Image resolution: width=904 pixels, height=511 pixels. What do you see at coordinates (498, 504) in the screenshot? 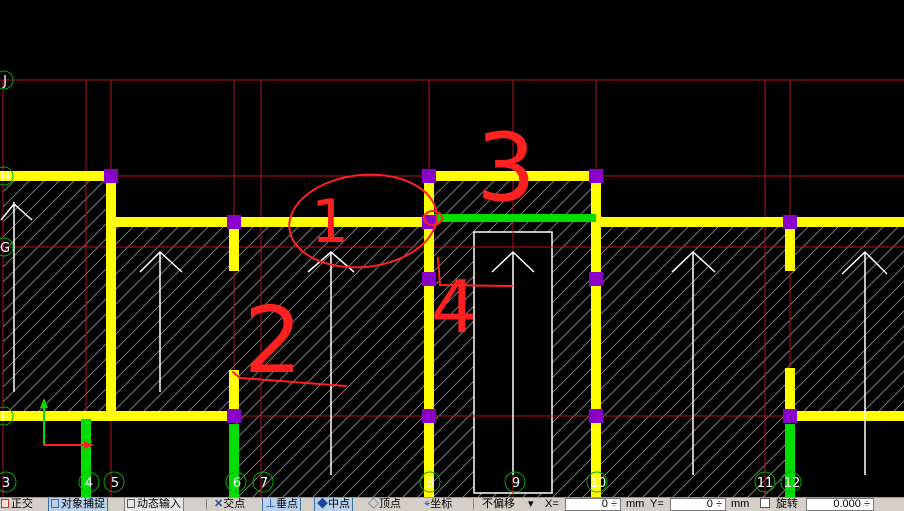
I see `offset-mode-select: 不偏移` at bounding box center [498, 504].